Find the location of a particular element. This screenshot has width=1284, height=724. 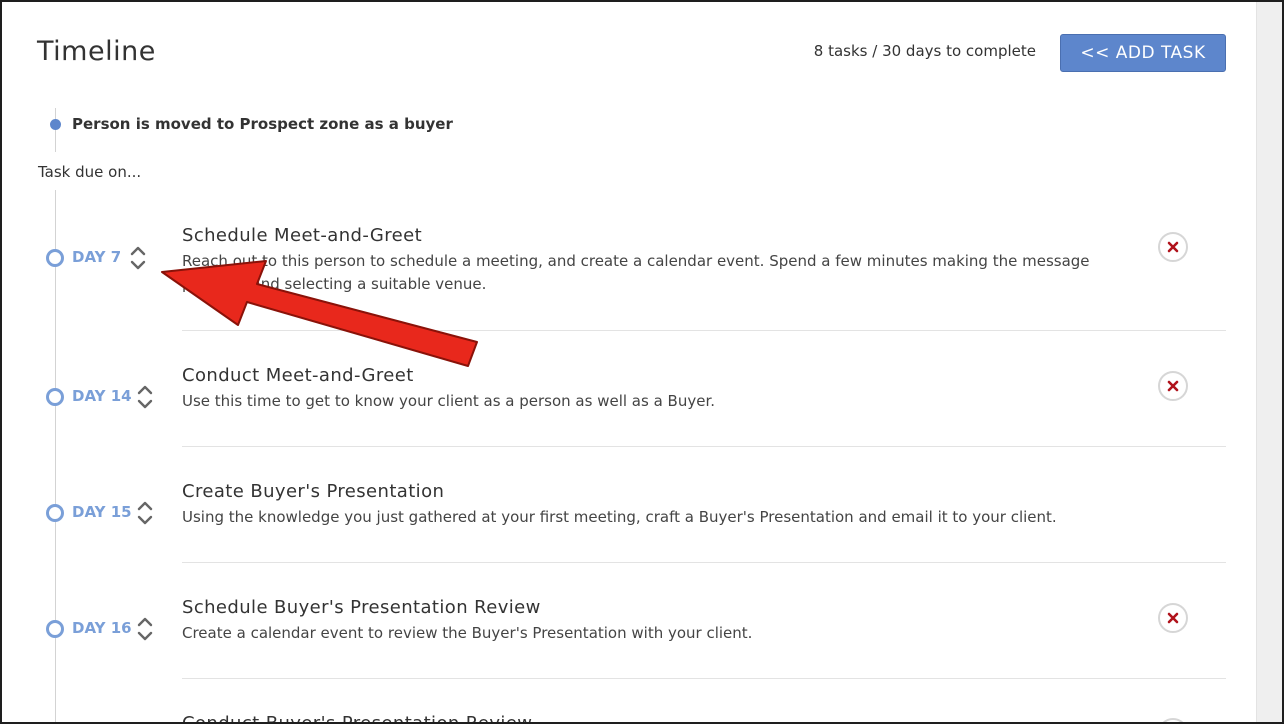

timeline-connector is located at coordinates (55, 130).